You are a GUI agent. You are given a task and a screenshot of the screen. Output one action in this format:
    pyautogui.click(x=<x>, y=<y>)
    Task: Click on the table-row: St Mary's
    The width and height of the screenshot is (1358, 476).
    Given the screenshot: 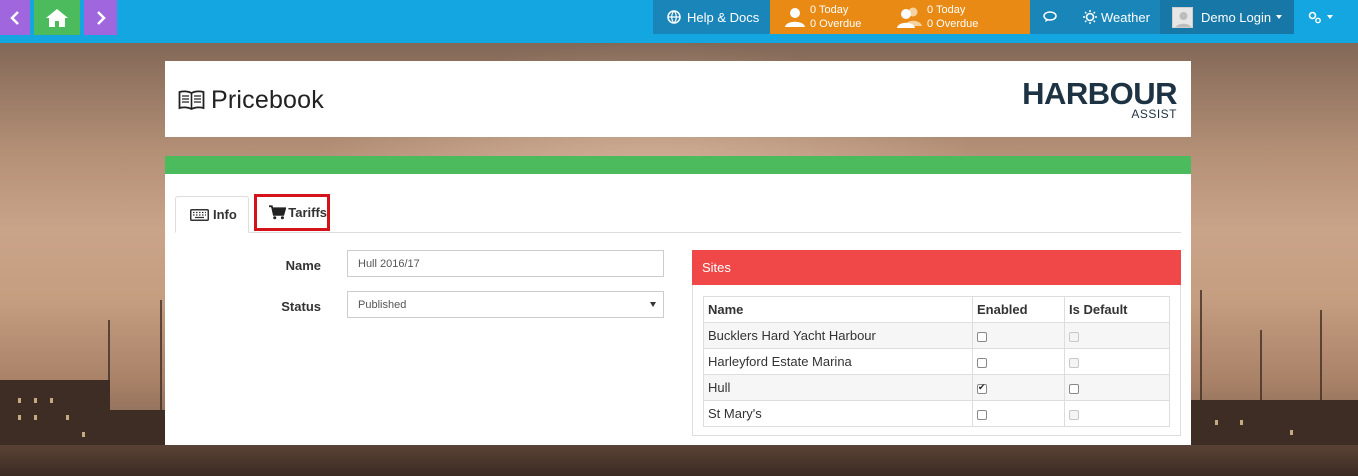 What is the action you would take?
    pyautogui.click(x=936, y=413)
    